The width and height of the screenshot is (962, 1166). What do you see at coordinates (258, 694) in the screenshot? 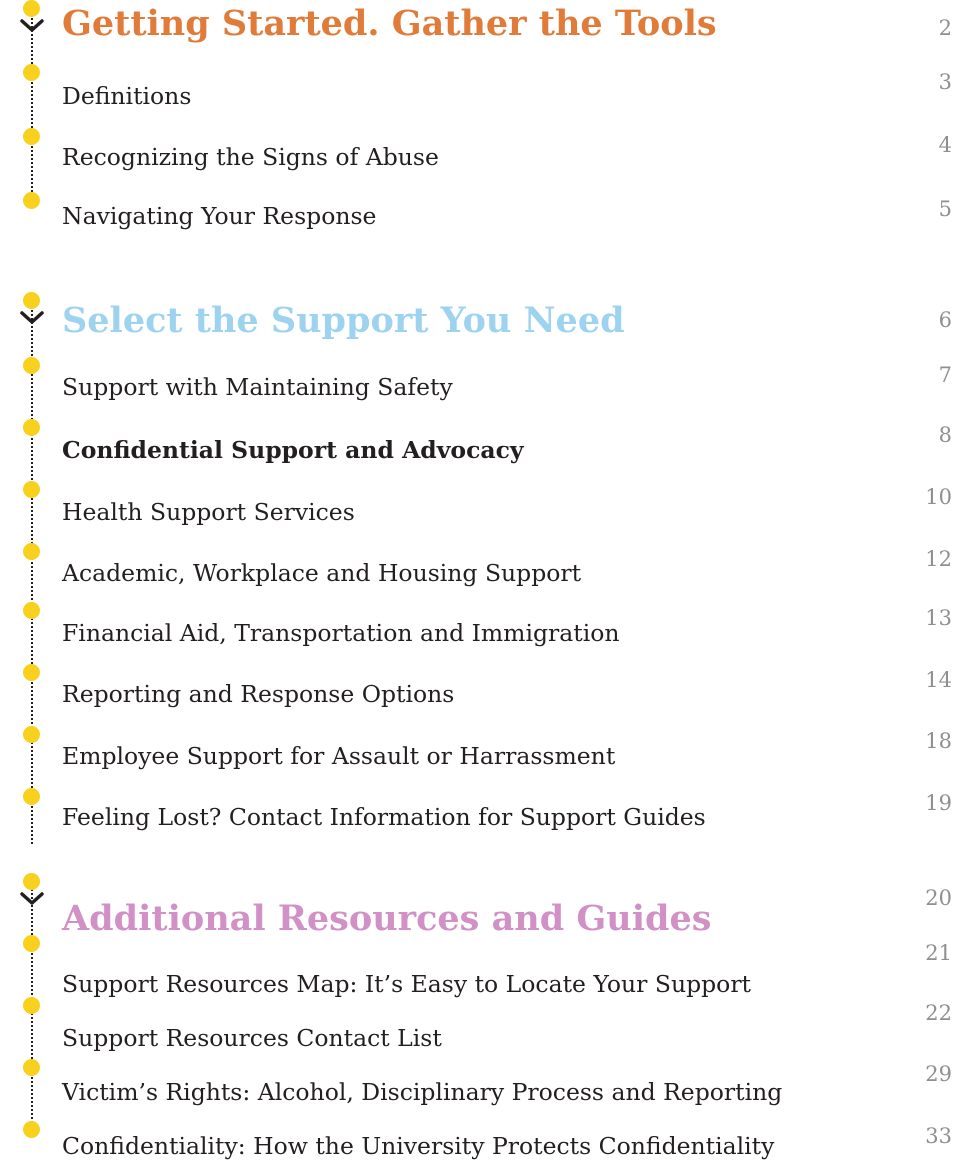
I see `toc-entry: Reporting and Response Options` at bounding box center [258, 694].